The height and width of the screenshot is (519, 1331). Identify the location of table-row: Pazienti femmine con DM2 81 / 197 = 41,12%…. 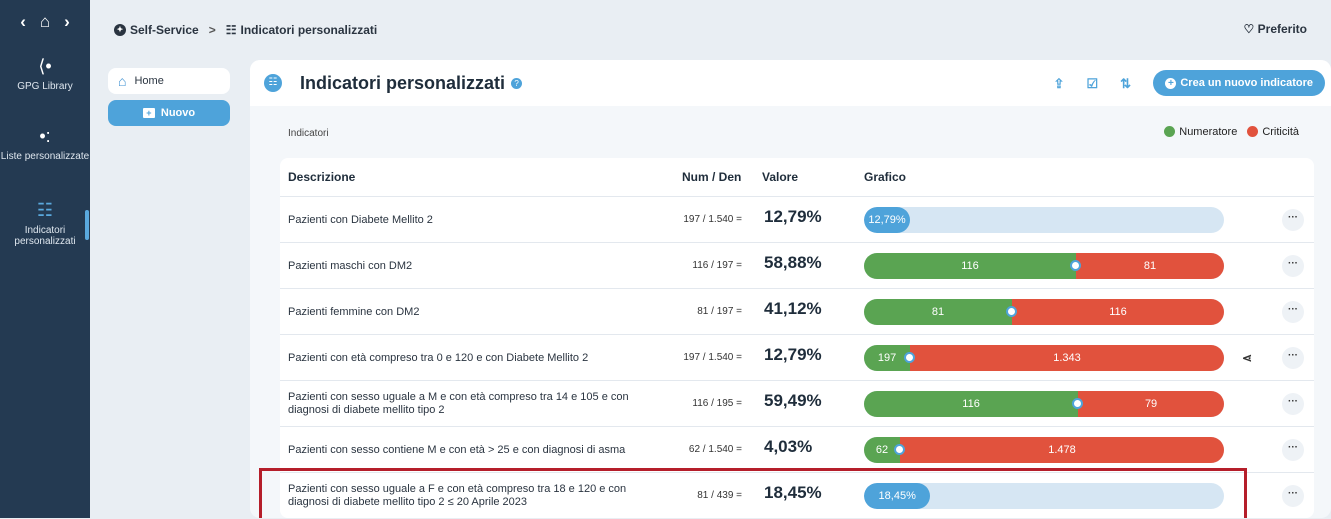
(797, 311).